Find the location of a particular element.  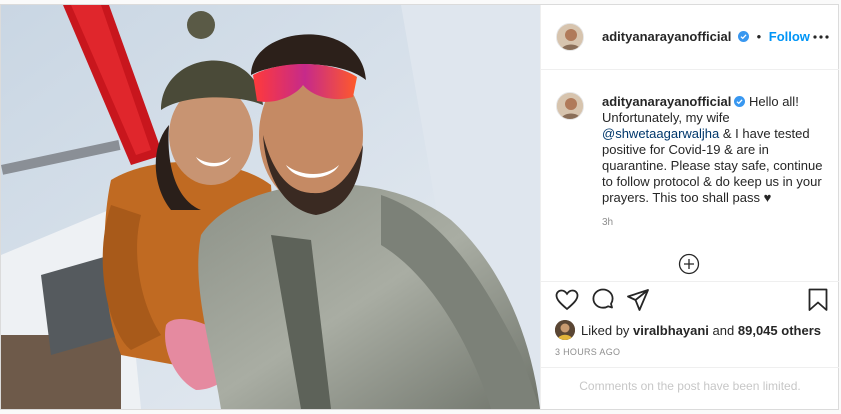

liker-avatar is located at coordinates (565, 330).